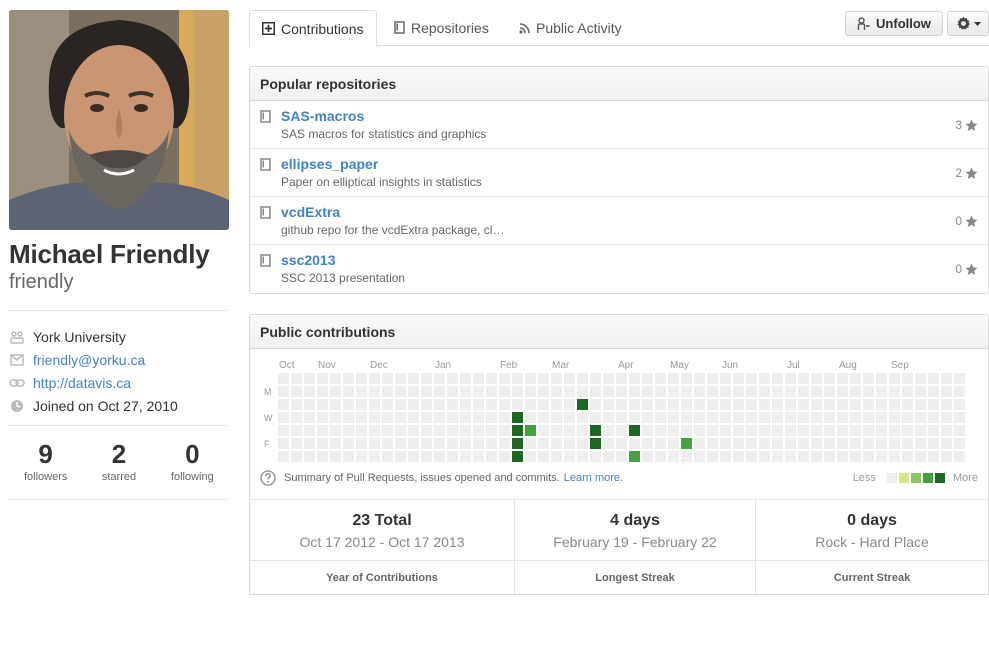 This screenshot has width=989, height=645. I want to click on repo-name-link: SAS-macros, so click(322, 116).